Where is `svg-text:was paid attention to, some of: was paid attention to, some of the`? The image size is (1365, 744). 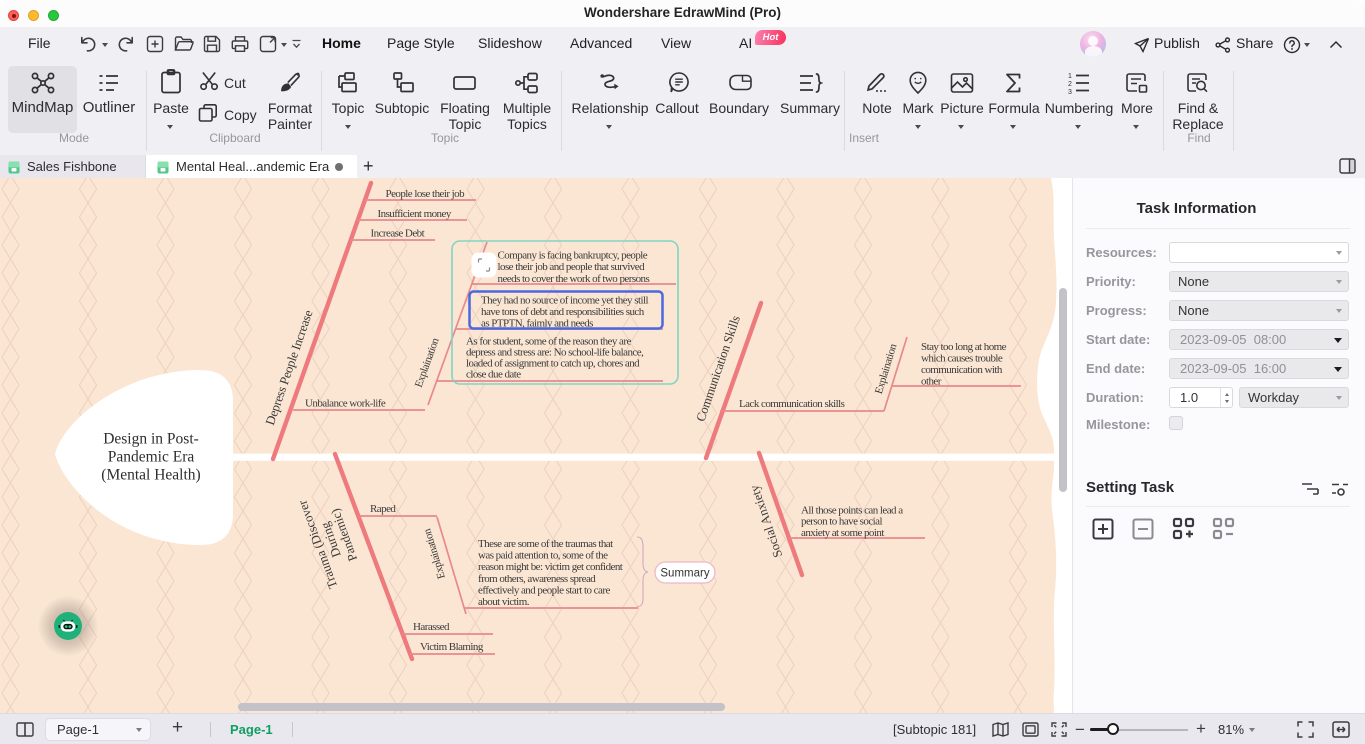
svg-text:was paid attention to, some of: was paid attention to, some of the is located at coordinates (543, 556).